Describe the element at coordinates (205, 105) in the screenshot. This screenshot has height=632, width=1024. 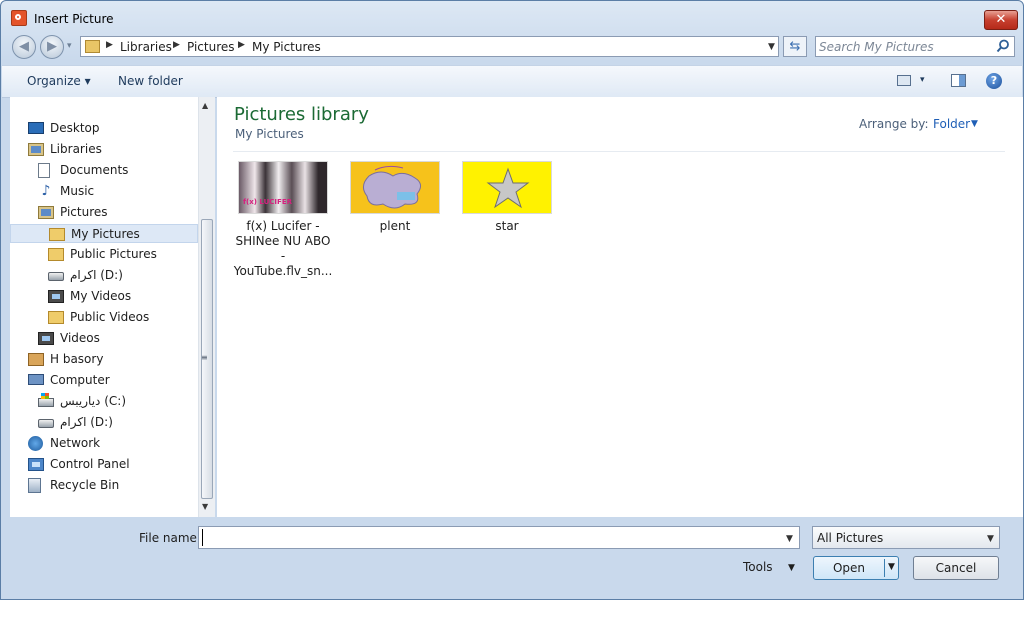
I see `scroll-up-arrow-icon: ▲` at that location.